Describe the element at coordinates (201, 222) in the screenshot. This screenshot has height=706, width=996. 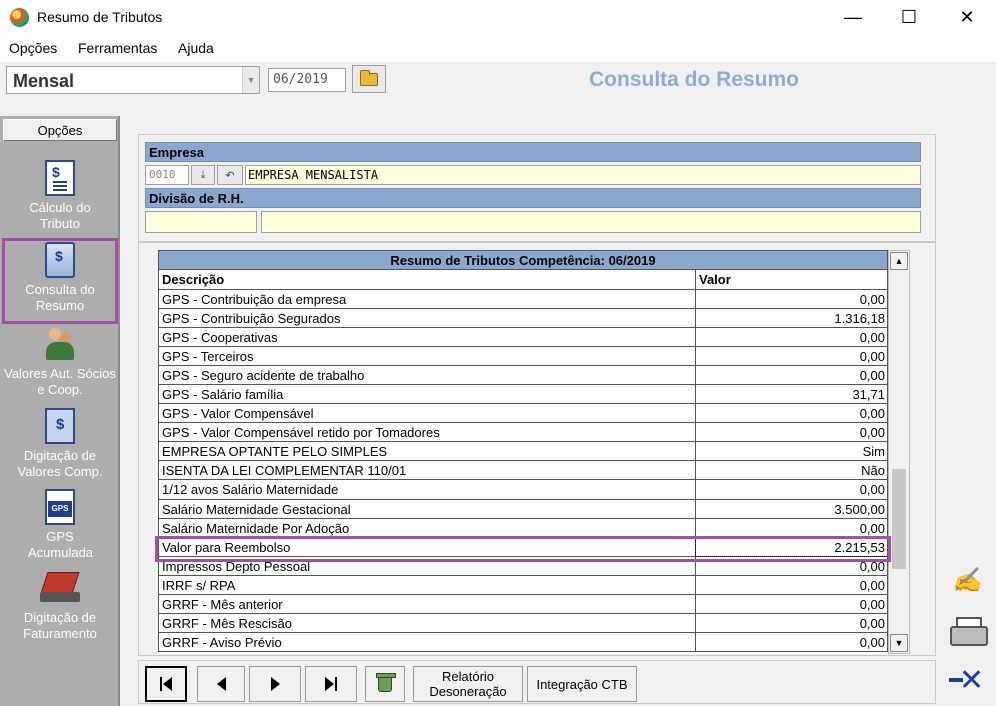
I see `divisao-code-input` at that location.